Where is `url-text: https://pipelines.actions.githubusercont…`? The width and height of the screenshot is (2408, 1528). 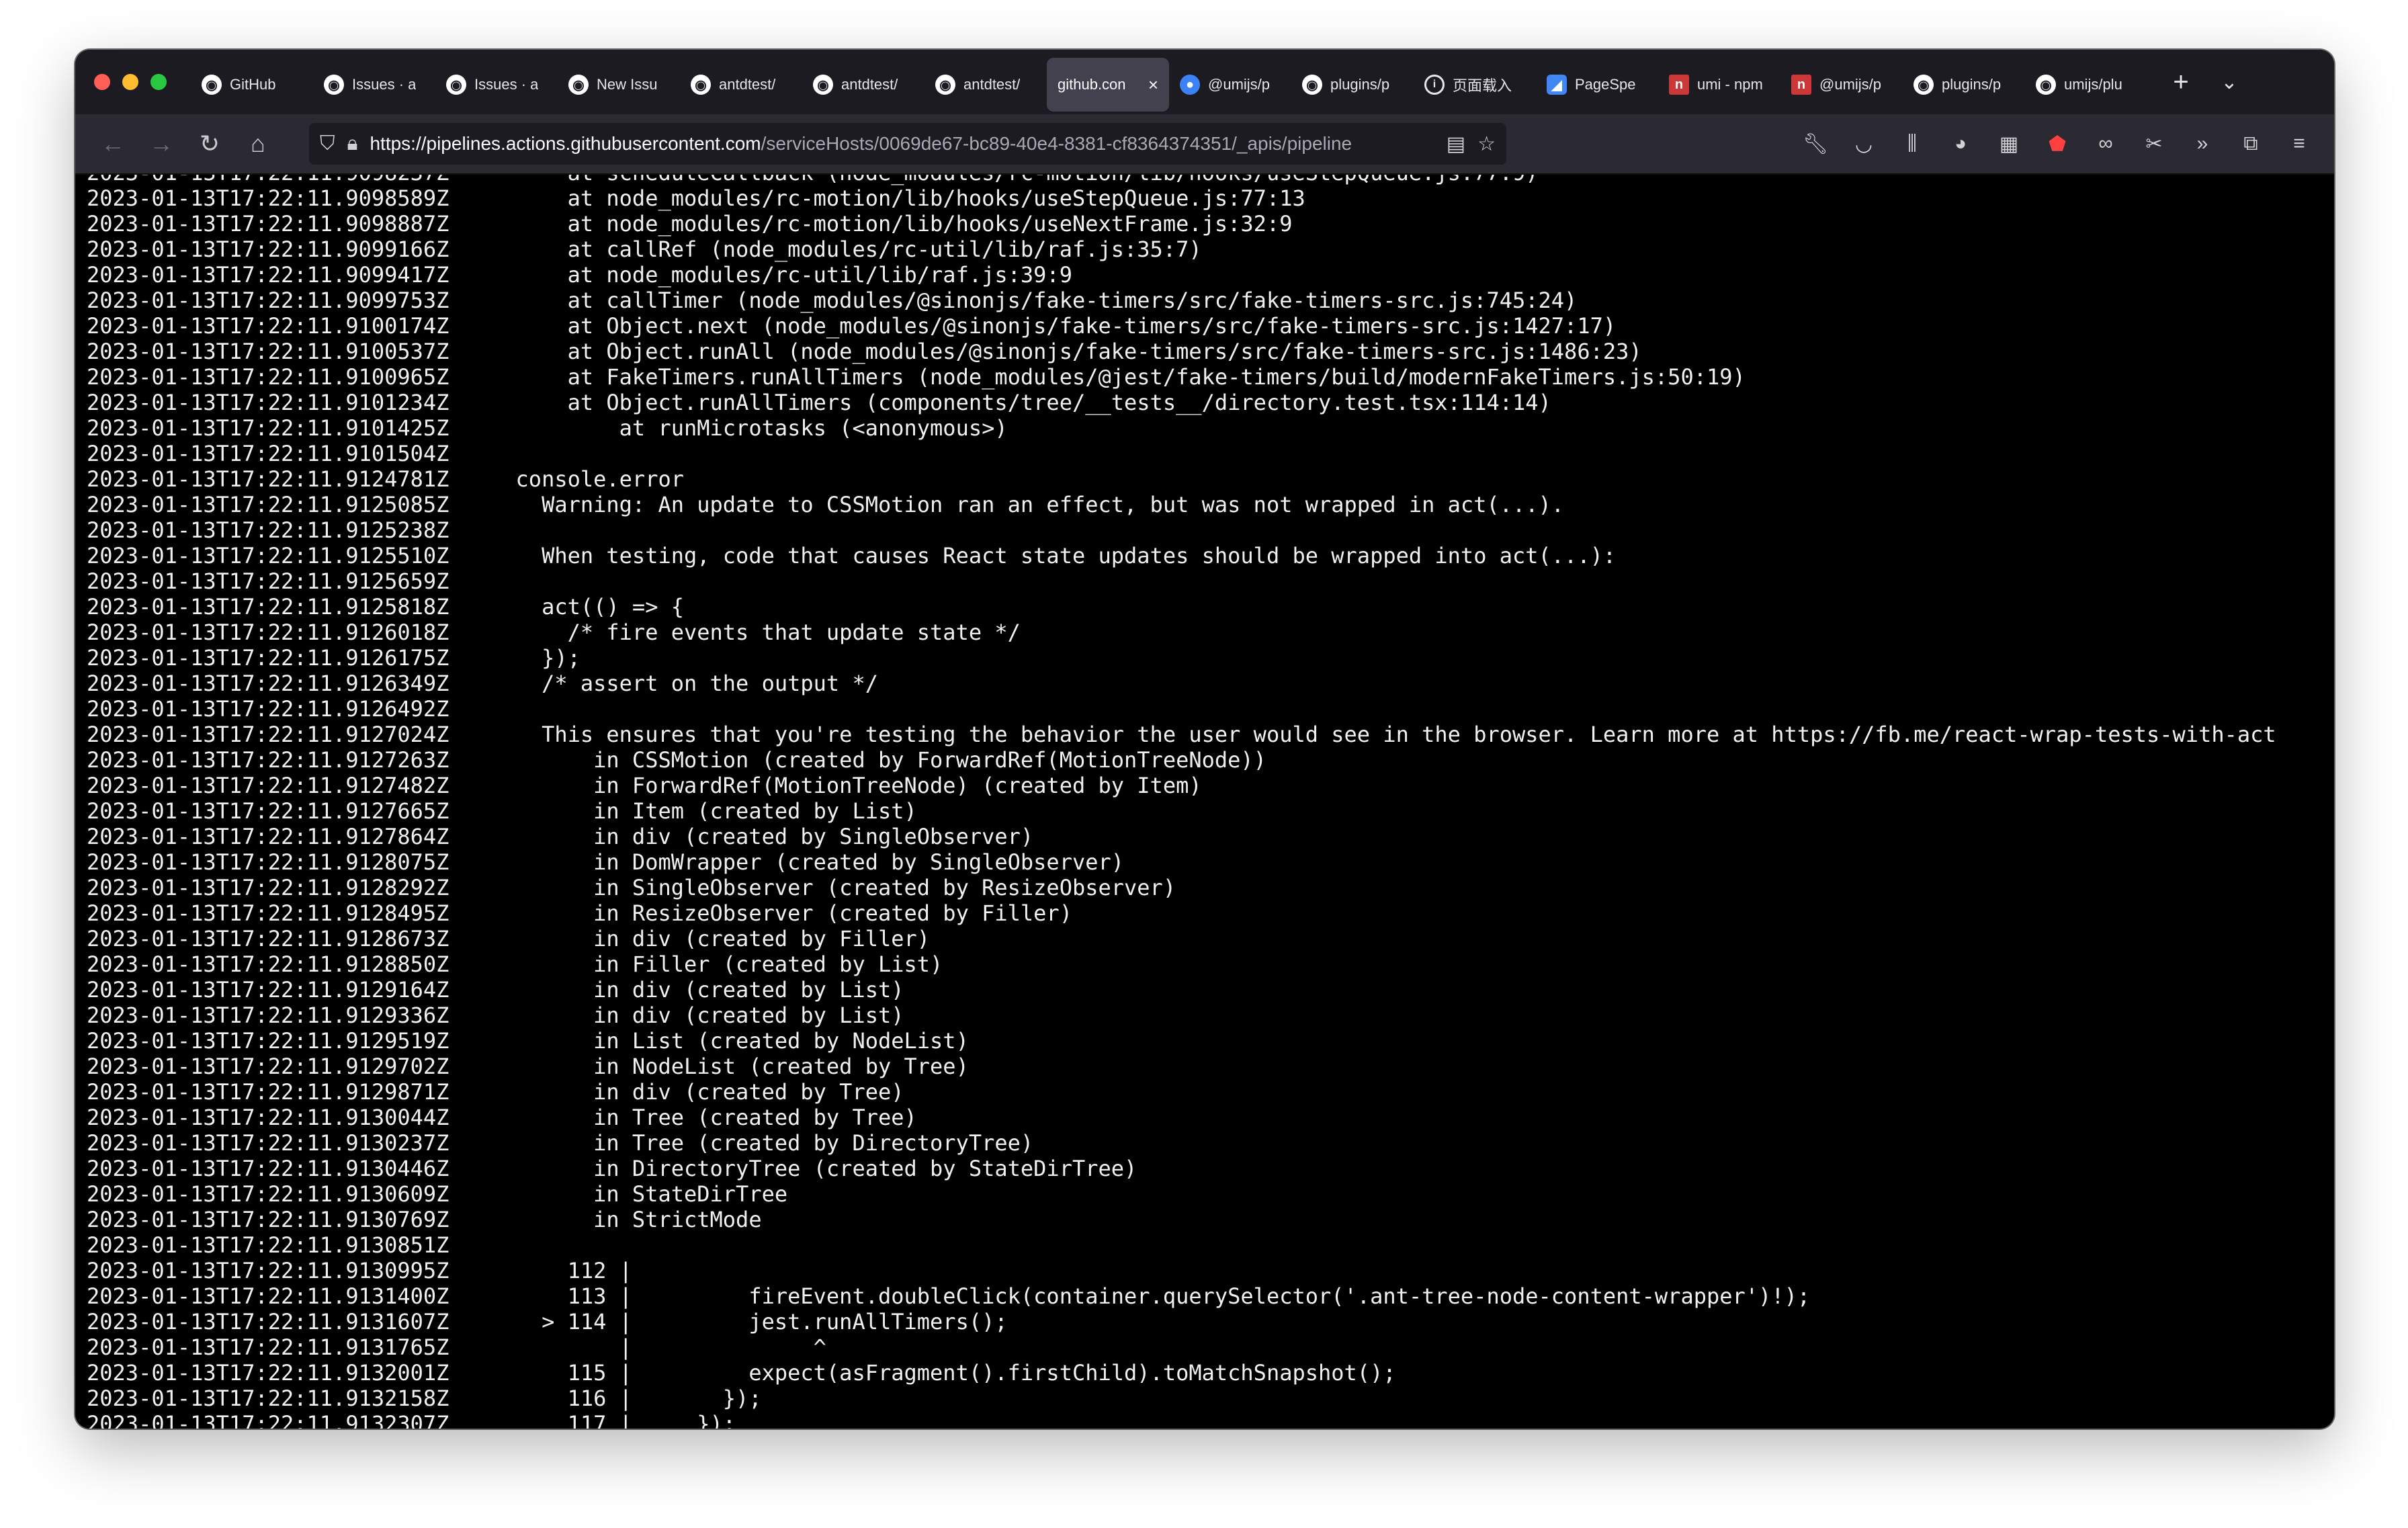 url-text: https://pipelines.actions.githubusercont… is located at coordinates (902, 144).